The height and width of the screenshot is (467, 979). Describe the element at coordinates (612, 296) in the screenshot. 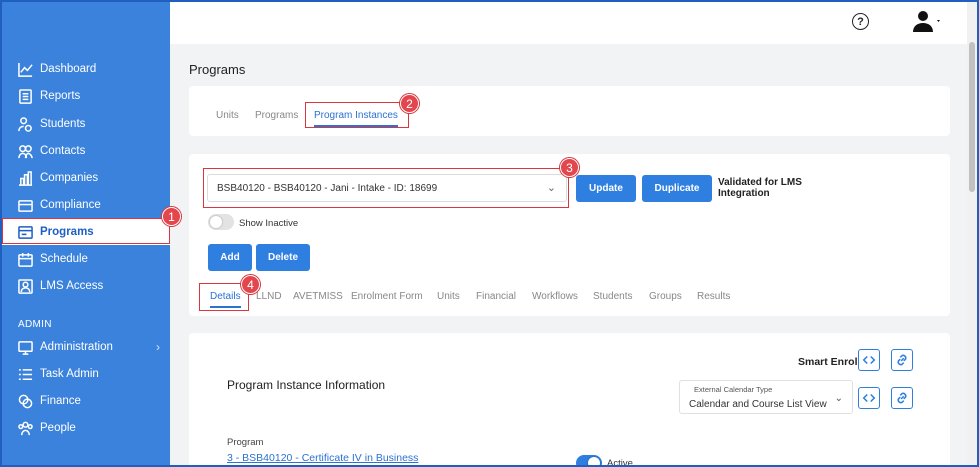

I see `tab-students: Students` at that location.